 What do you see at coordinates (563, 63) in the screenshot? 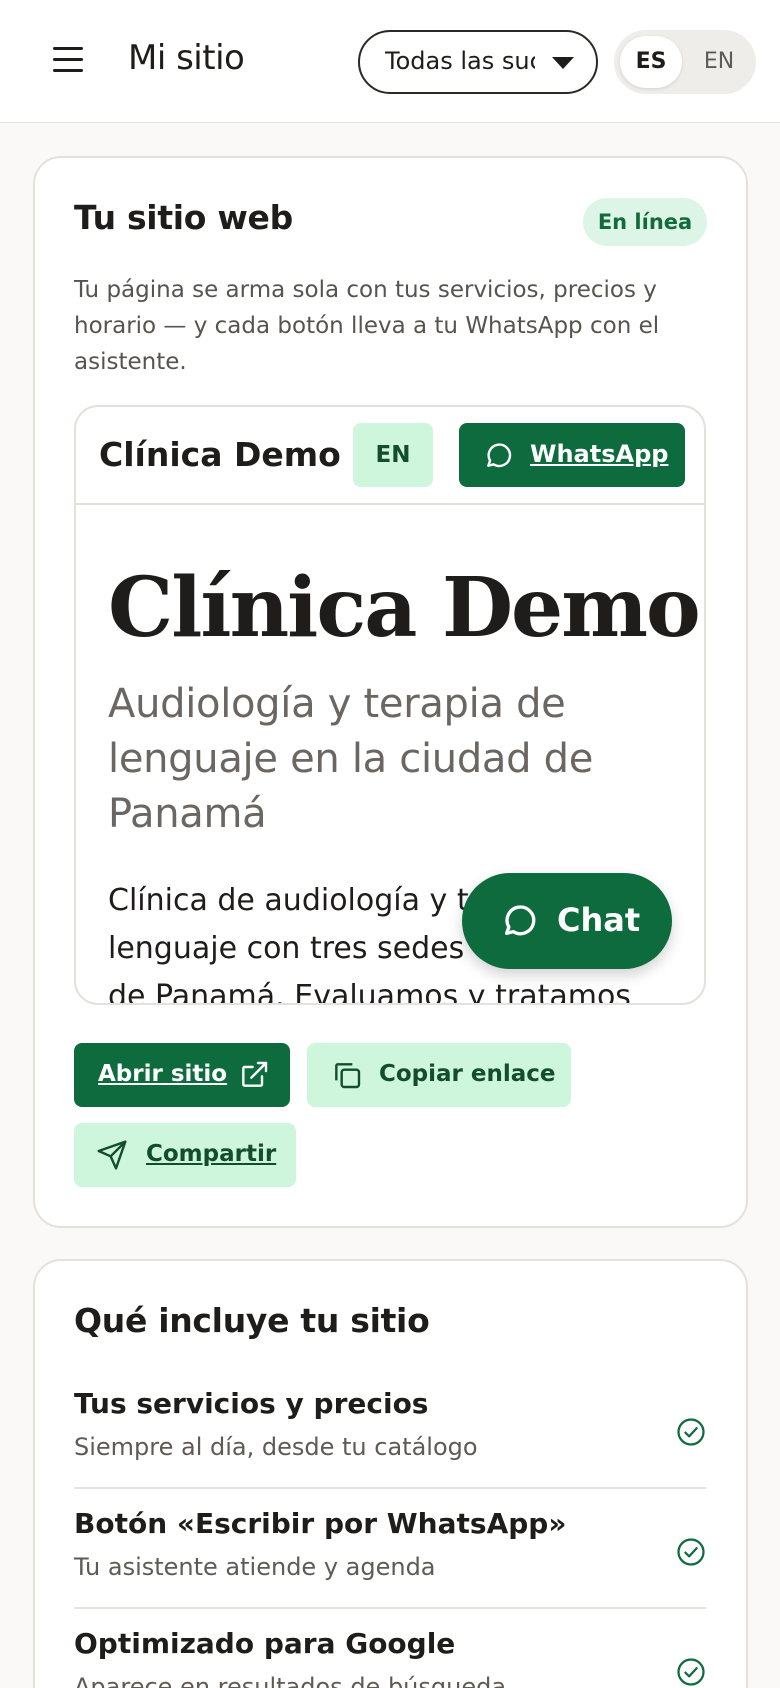
I see `chevron-down-icon` at bounding box center [563, 63].